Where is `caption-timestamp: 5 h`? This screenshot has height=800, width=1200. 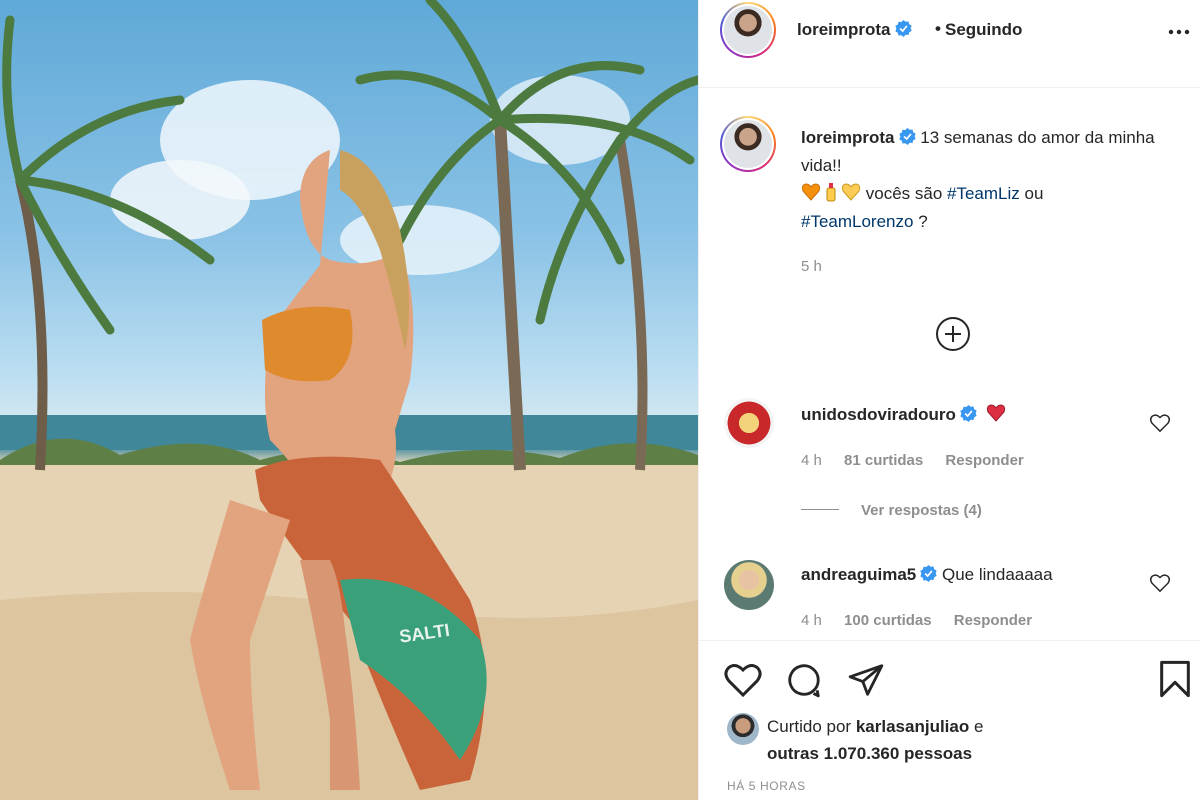 caption-timestamp: 5 h is located at coordinates (811, 266).